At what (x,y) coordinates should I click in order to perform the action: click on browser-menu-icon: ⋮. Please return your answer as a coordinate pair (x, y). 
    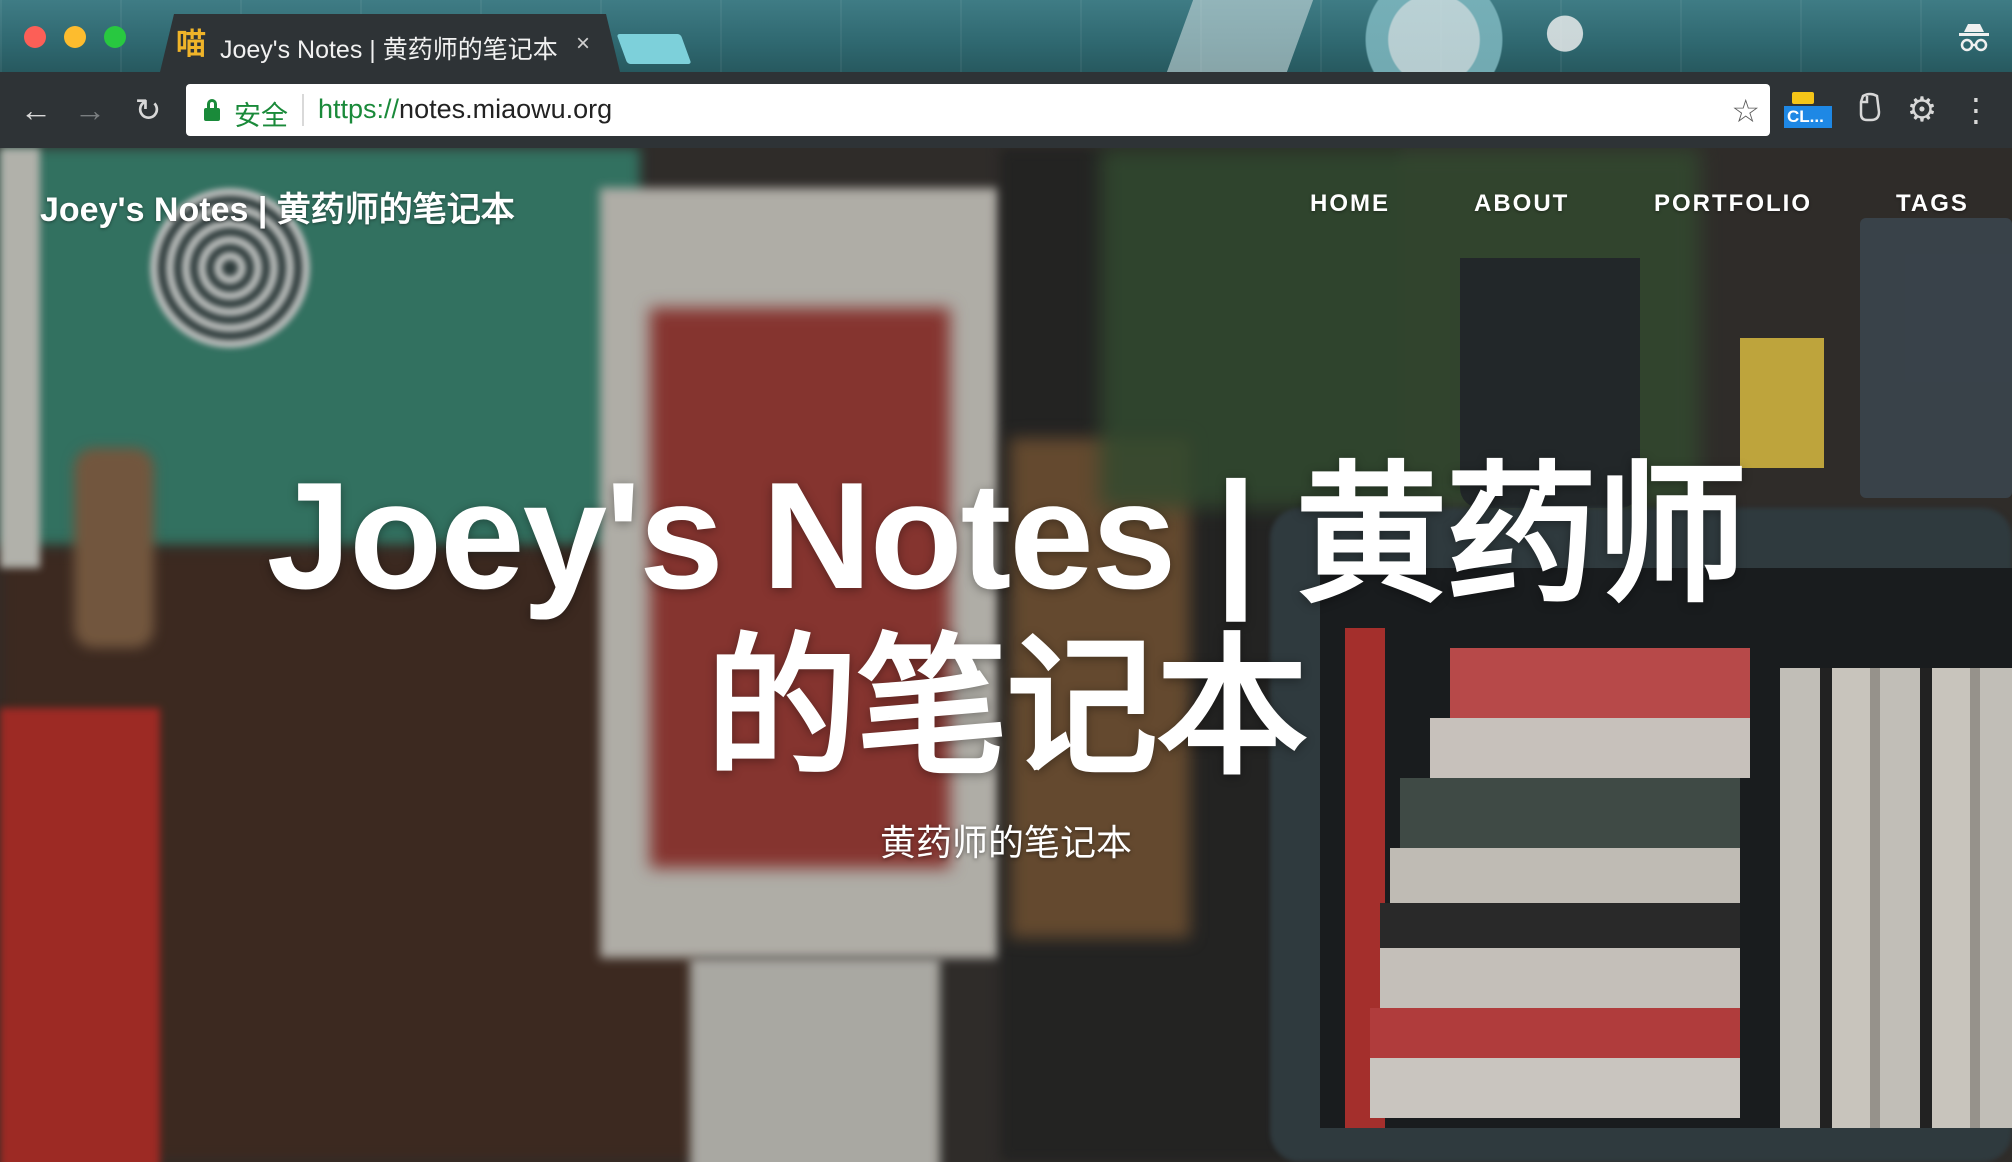
    Looking at the image, I should click on (1976, 110).